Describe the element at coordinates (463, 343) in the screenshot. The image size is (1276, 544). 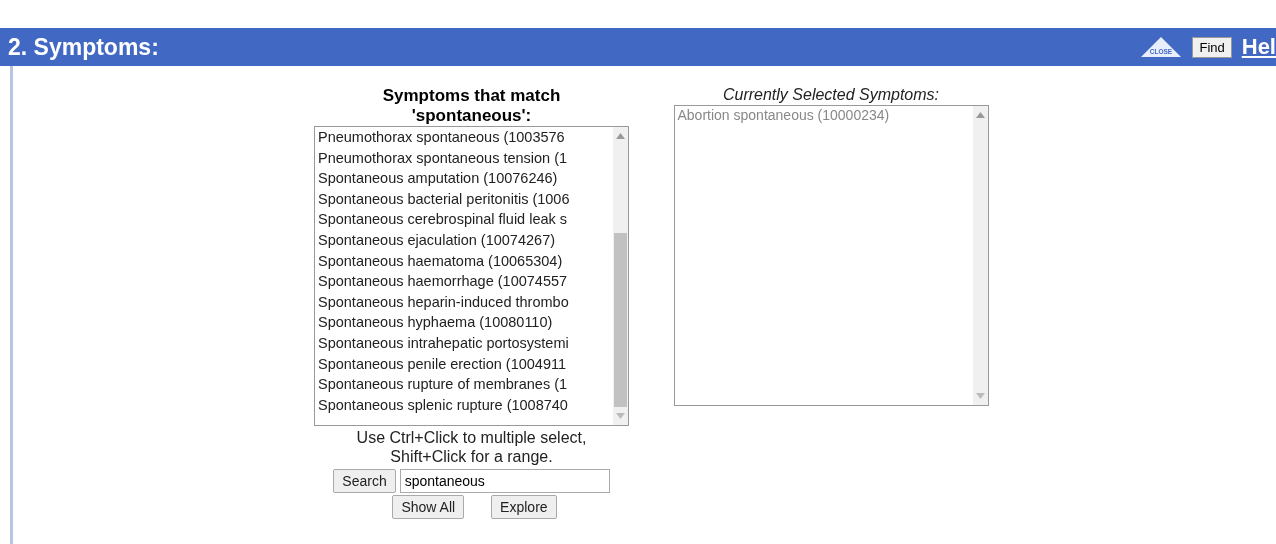
I see `list-option: Spontaneous intrahepatic portosystemi` at that location.